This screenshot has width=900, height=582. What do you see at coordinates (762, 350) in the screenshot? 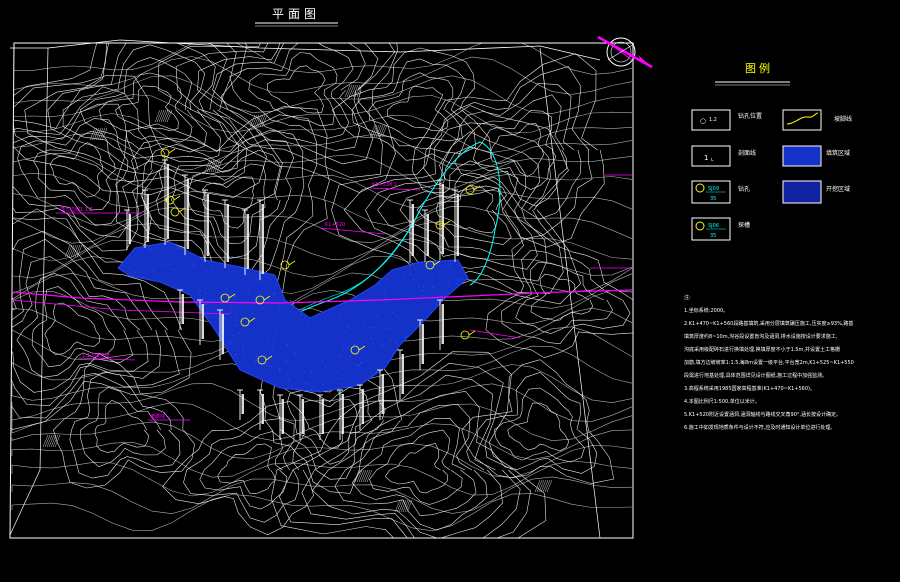
I see `note-line: 沟底采用级配碎石进行换填处理,换填厚度不小于1.5m,并设置土工格栅` at bounding box center [762, 350].